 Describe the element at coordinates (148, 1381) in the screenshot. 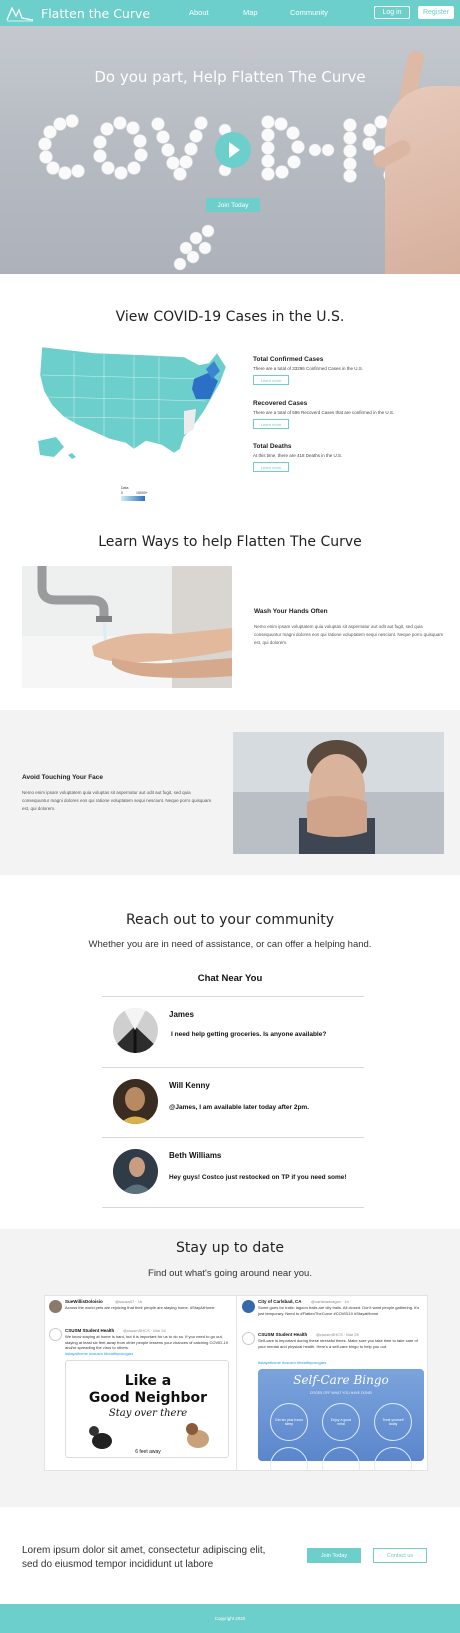

I see `poster-line1: Like a` at that location.